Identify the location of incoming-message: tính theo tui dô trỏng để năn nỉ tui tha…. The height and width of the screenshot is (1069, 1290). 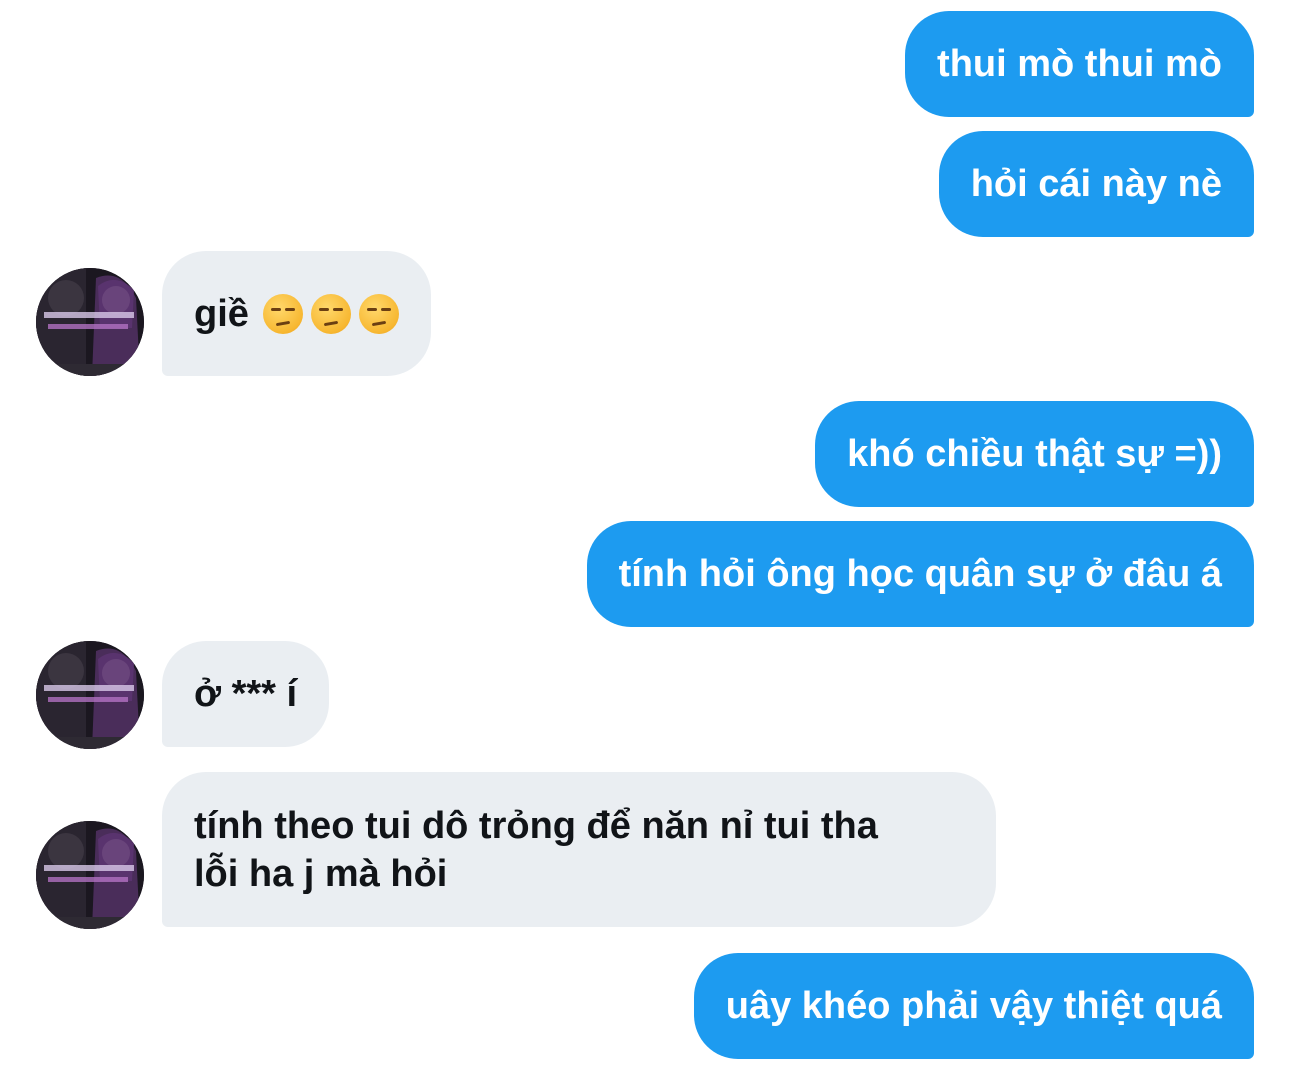
(579, 849).